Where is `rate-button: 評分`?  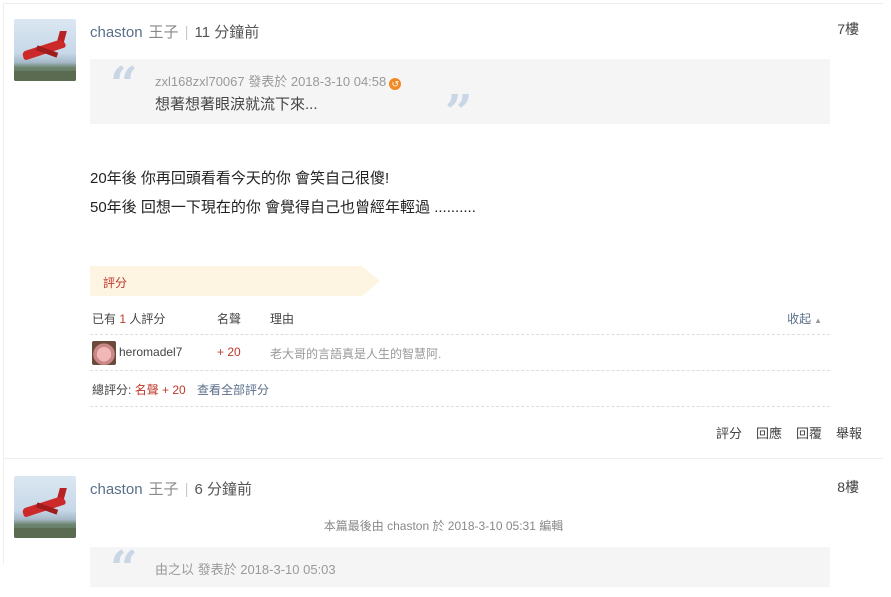 rate-button: 評分 is located at coordinates (729, 433).